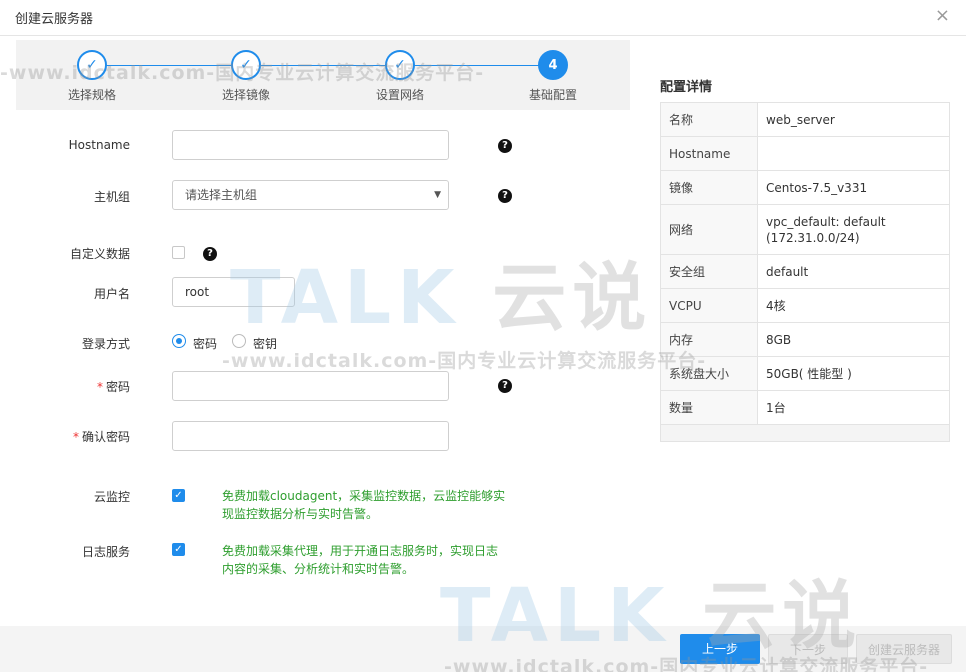 The height and width of the screenshot is (672, 966). What do you see at coordinates (853, 407) in the screenshot?
I see `detail-value: 1台` at bounding box center [853, 407].